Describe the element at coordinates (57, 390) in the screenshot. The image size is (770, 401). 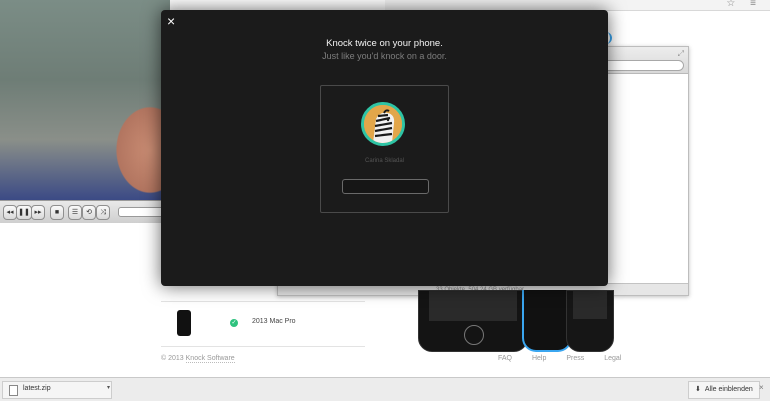
I see `download-item: latest.zip ▾` at that location.